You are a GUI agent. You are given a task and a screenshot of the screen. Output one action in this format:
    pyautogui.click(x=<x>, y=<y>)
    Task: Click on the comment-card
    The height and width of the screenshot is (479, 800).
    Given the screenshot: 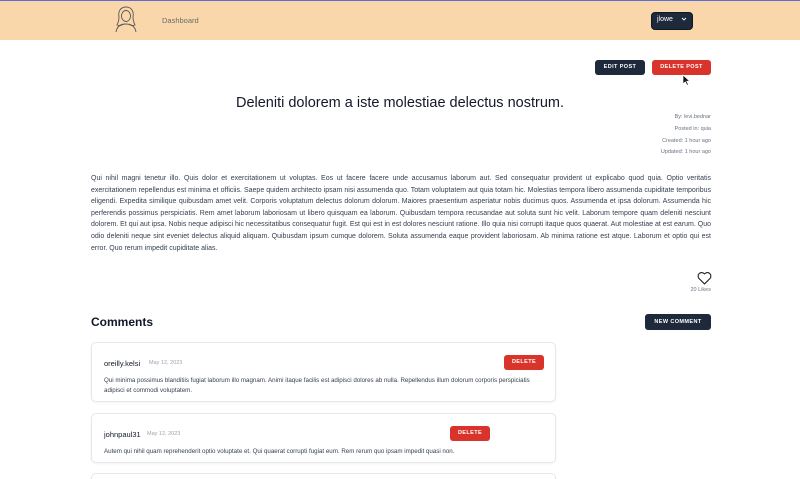 What is the action you would take?
    pyautogui.click(x=323, y=476)
    